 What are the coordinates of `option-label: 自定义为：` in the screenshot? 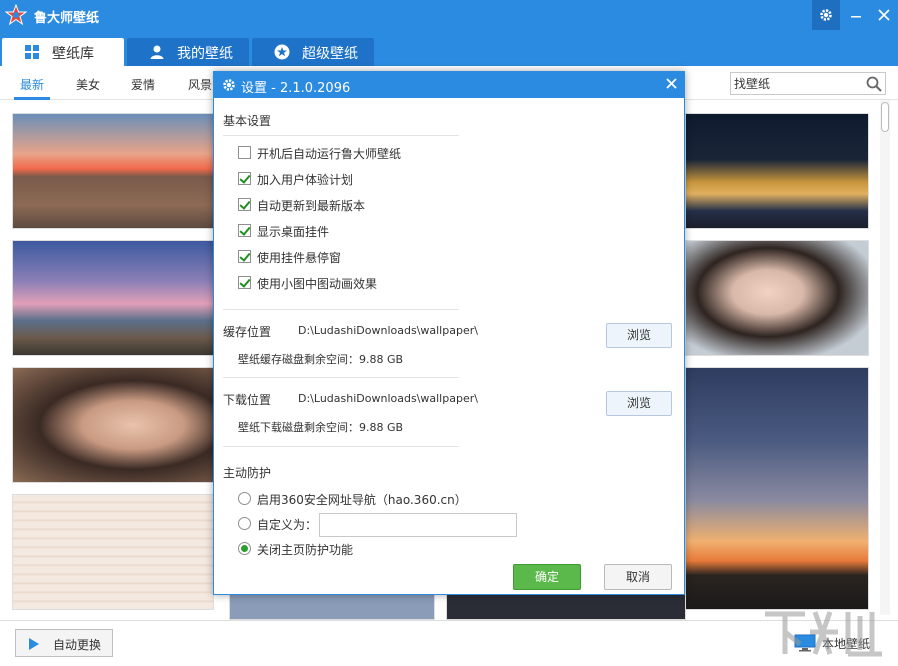 It's located at (287, 525).